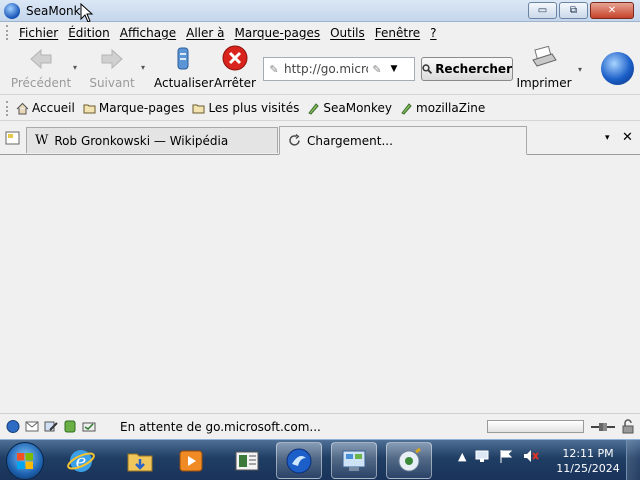  I want to click on chat-icon, so click(70, 426).